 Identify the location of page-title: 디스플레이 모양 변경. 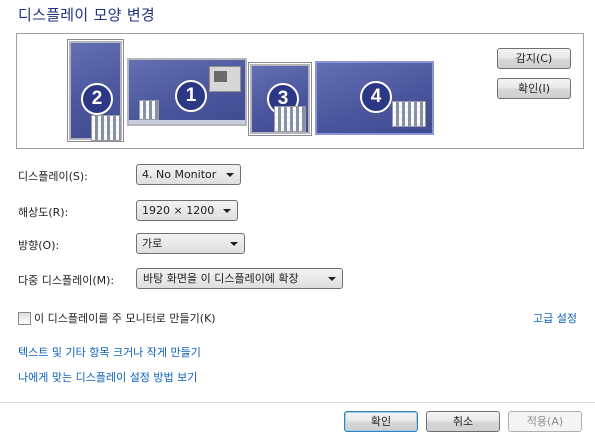
(87, 15).